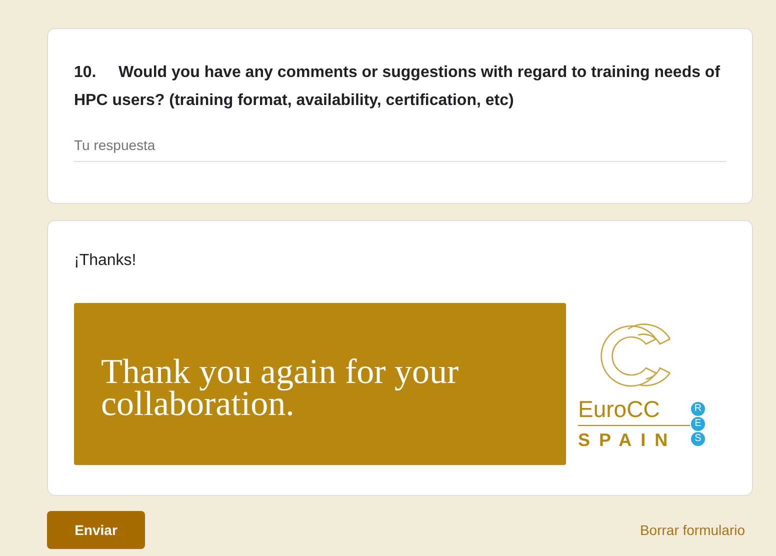  What do you see at coordinates (400, 148) in the screenshot?
I see `answer-field: Tu respuesta` at bounding box center [400, 148].